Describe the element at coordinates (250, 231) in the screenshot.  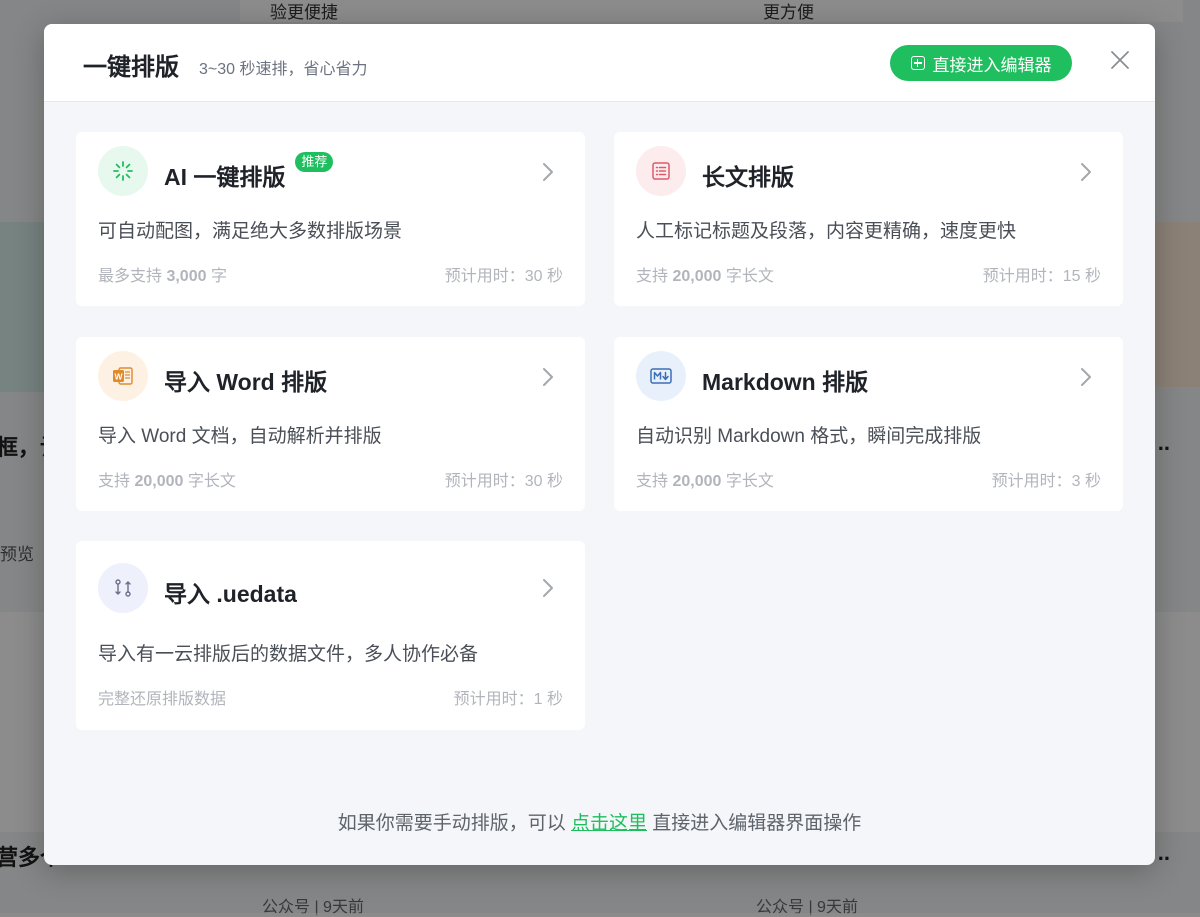
I see `card-description: 可自动配图，满足绝大多数排版场景` at that location.